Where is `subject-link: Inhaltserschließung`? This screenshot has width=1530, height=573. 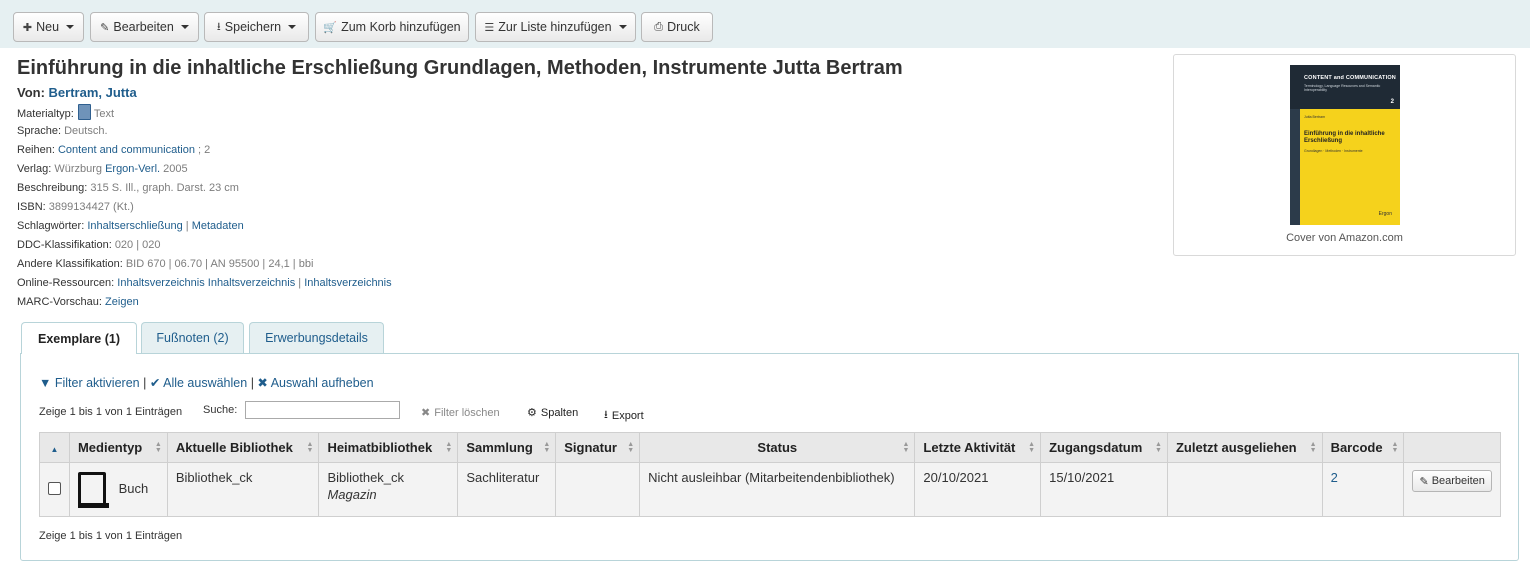
subject-link: Inhaltserschließung is located at coordinates (134, 226).